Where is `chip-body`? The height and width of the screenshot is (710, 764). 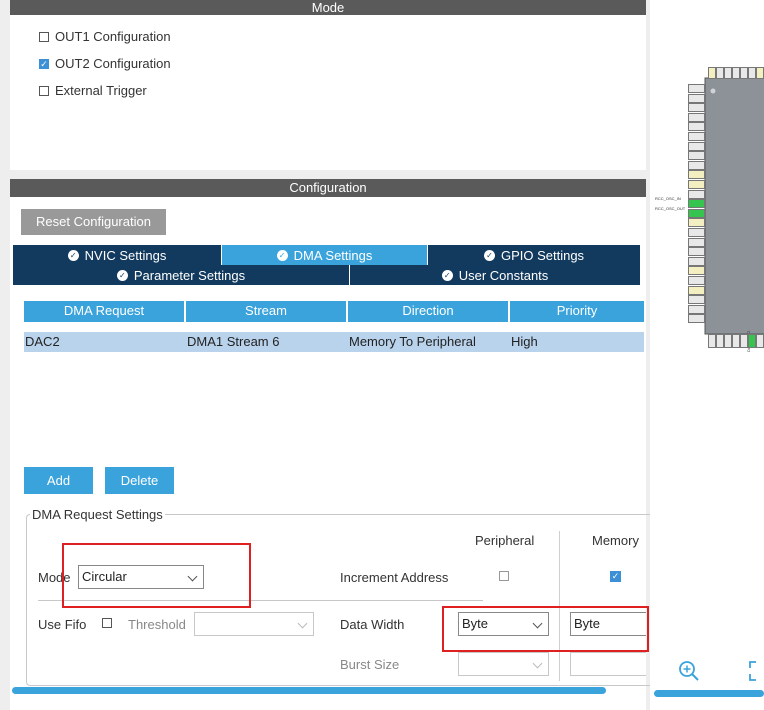
chip-body is located at coordinates (734, 206).